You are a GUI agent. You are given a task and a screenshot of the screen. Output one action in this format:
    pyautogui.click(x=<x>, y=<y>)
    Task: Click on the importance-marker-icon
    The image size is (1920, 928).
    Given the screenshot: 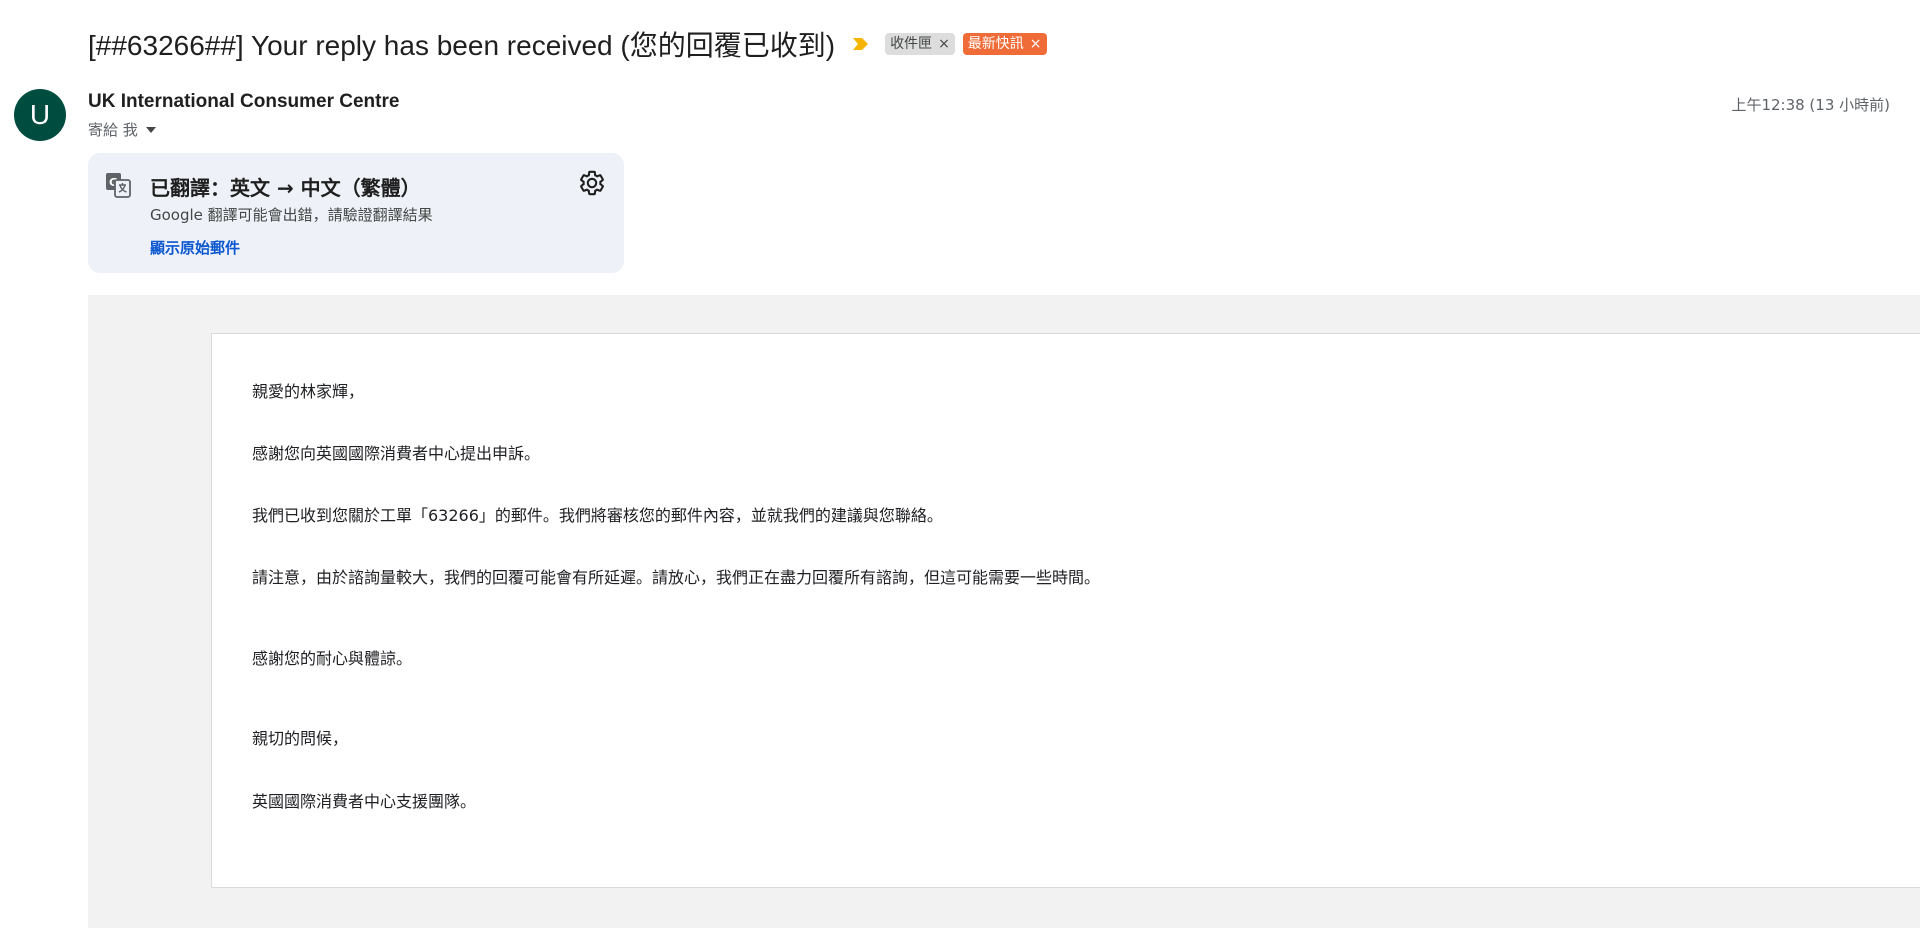 What is the action you would take?
    pyautogui.click(x=861, y=44)
    